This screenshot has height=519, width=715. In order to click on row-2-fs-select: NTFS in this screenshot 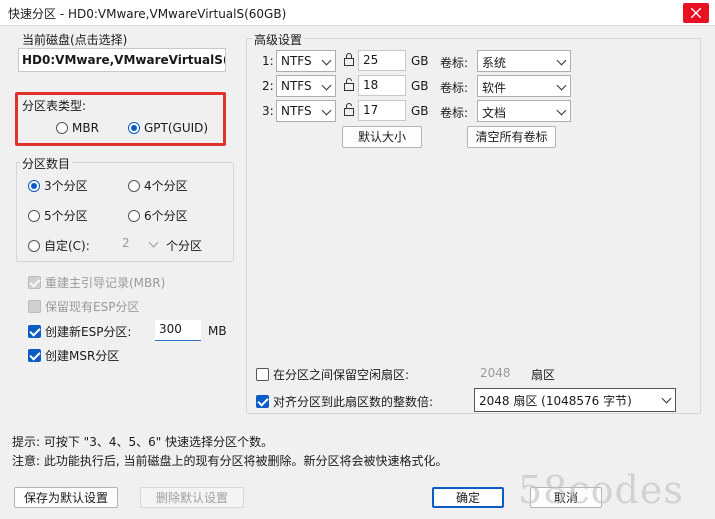, I will do `click(306, 86)`.